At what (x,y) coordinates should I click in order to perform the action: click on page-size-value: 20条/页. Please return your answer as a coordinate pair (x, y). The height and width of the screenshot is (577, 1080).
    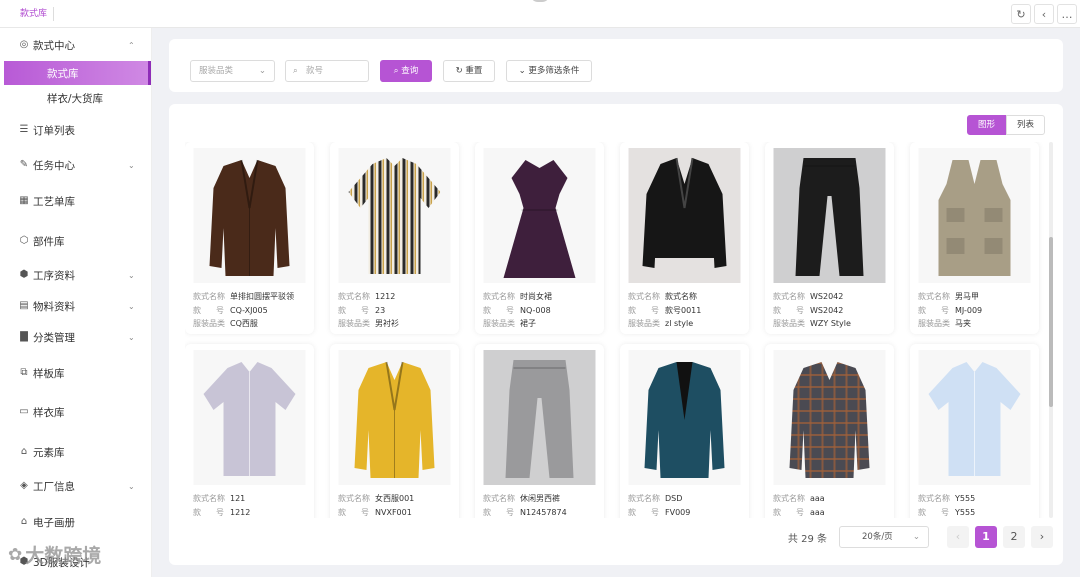
    Looking at the image, I should click on (877, 537).